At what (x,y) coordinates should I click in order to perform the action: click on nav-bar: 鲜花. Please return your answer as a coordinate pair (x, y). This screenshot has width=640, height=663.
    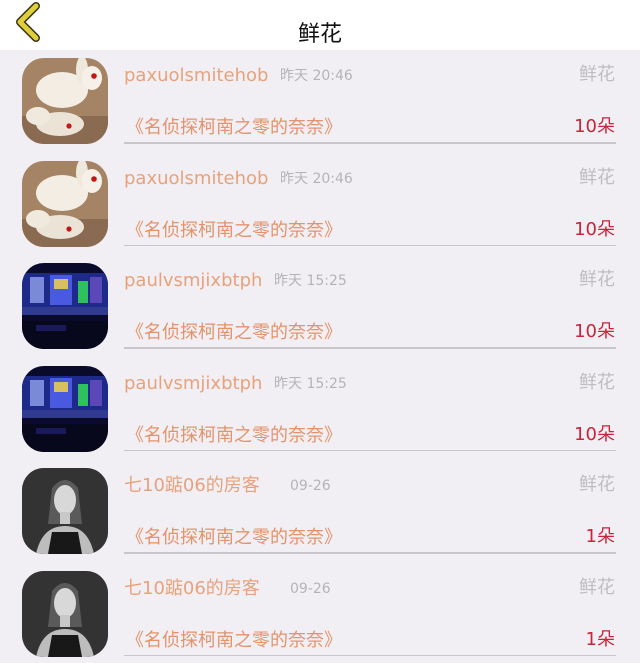
    Looking at the image, I should click on (320, 25).